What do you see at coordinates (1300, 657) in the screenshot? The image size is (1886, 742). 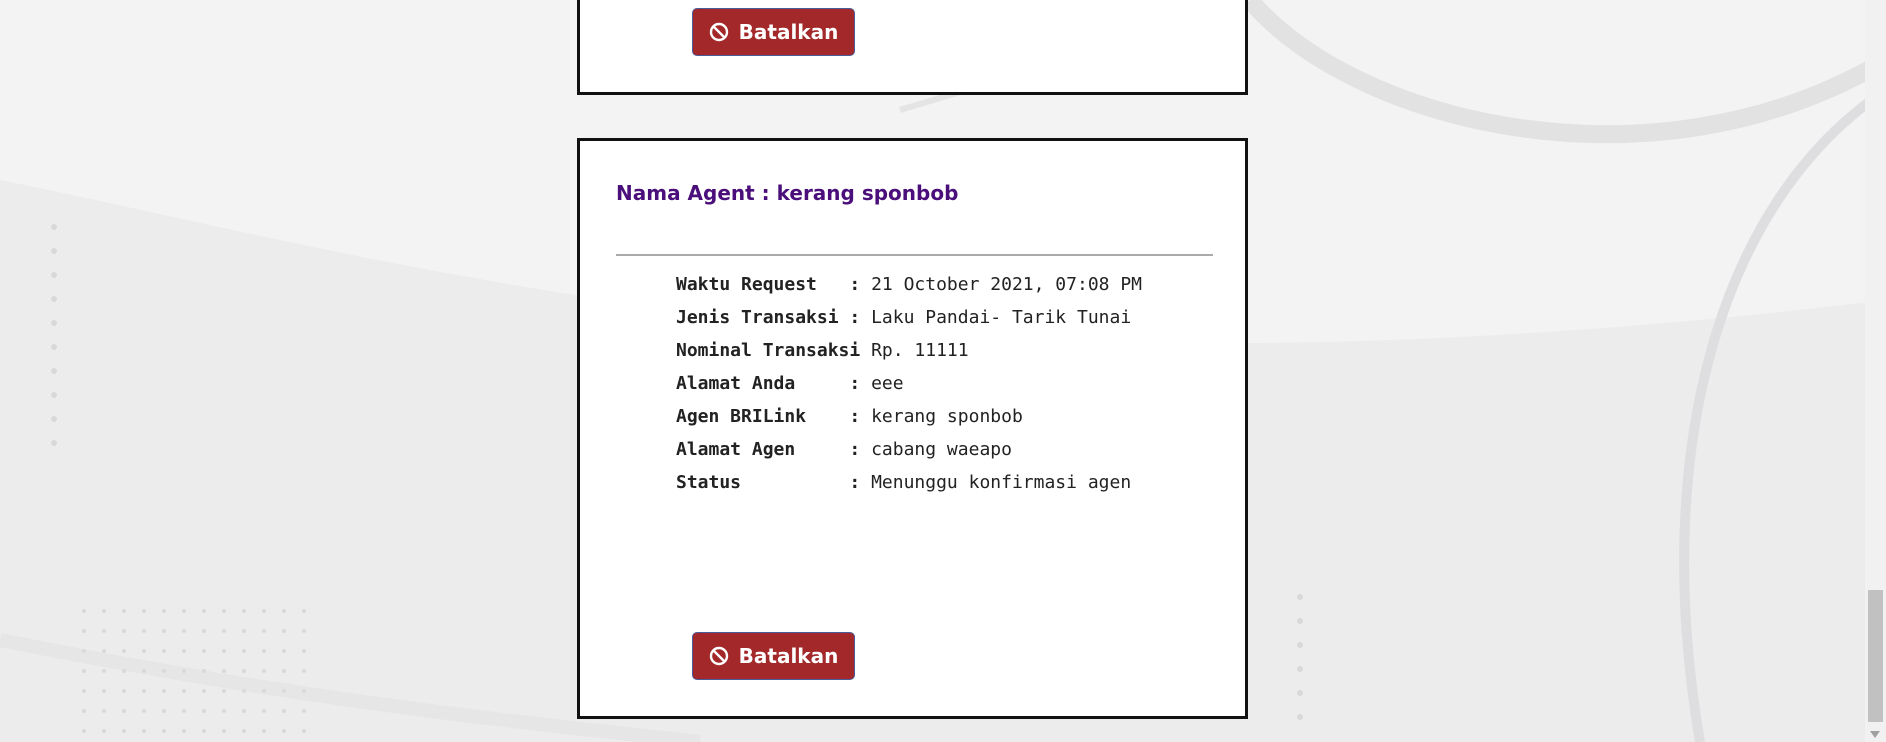 I see `dot-pattern-right` at bounding box center [1300, 657].